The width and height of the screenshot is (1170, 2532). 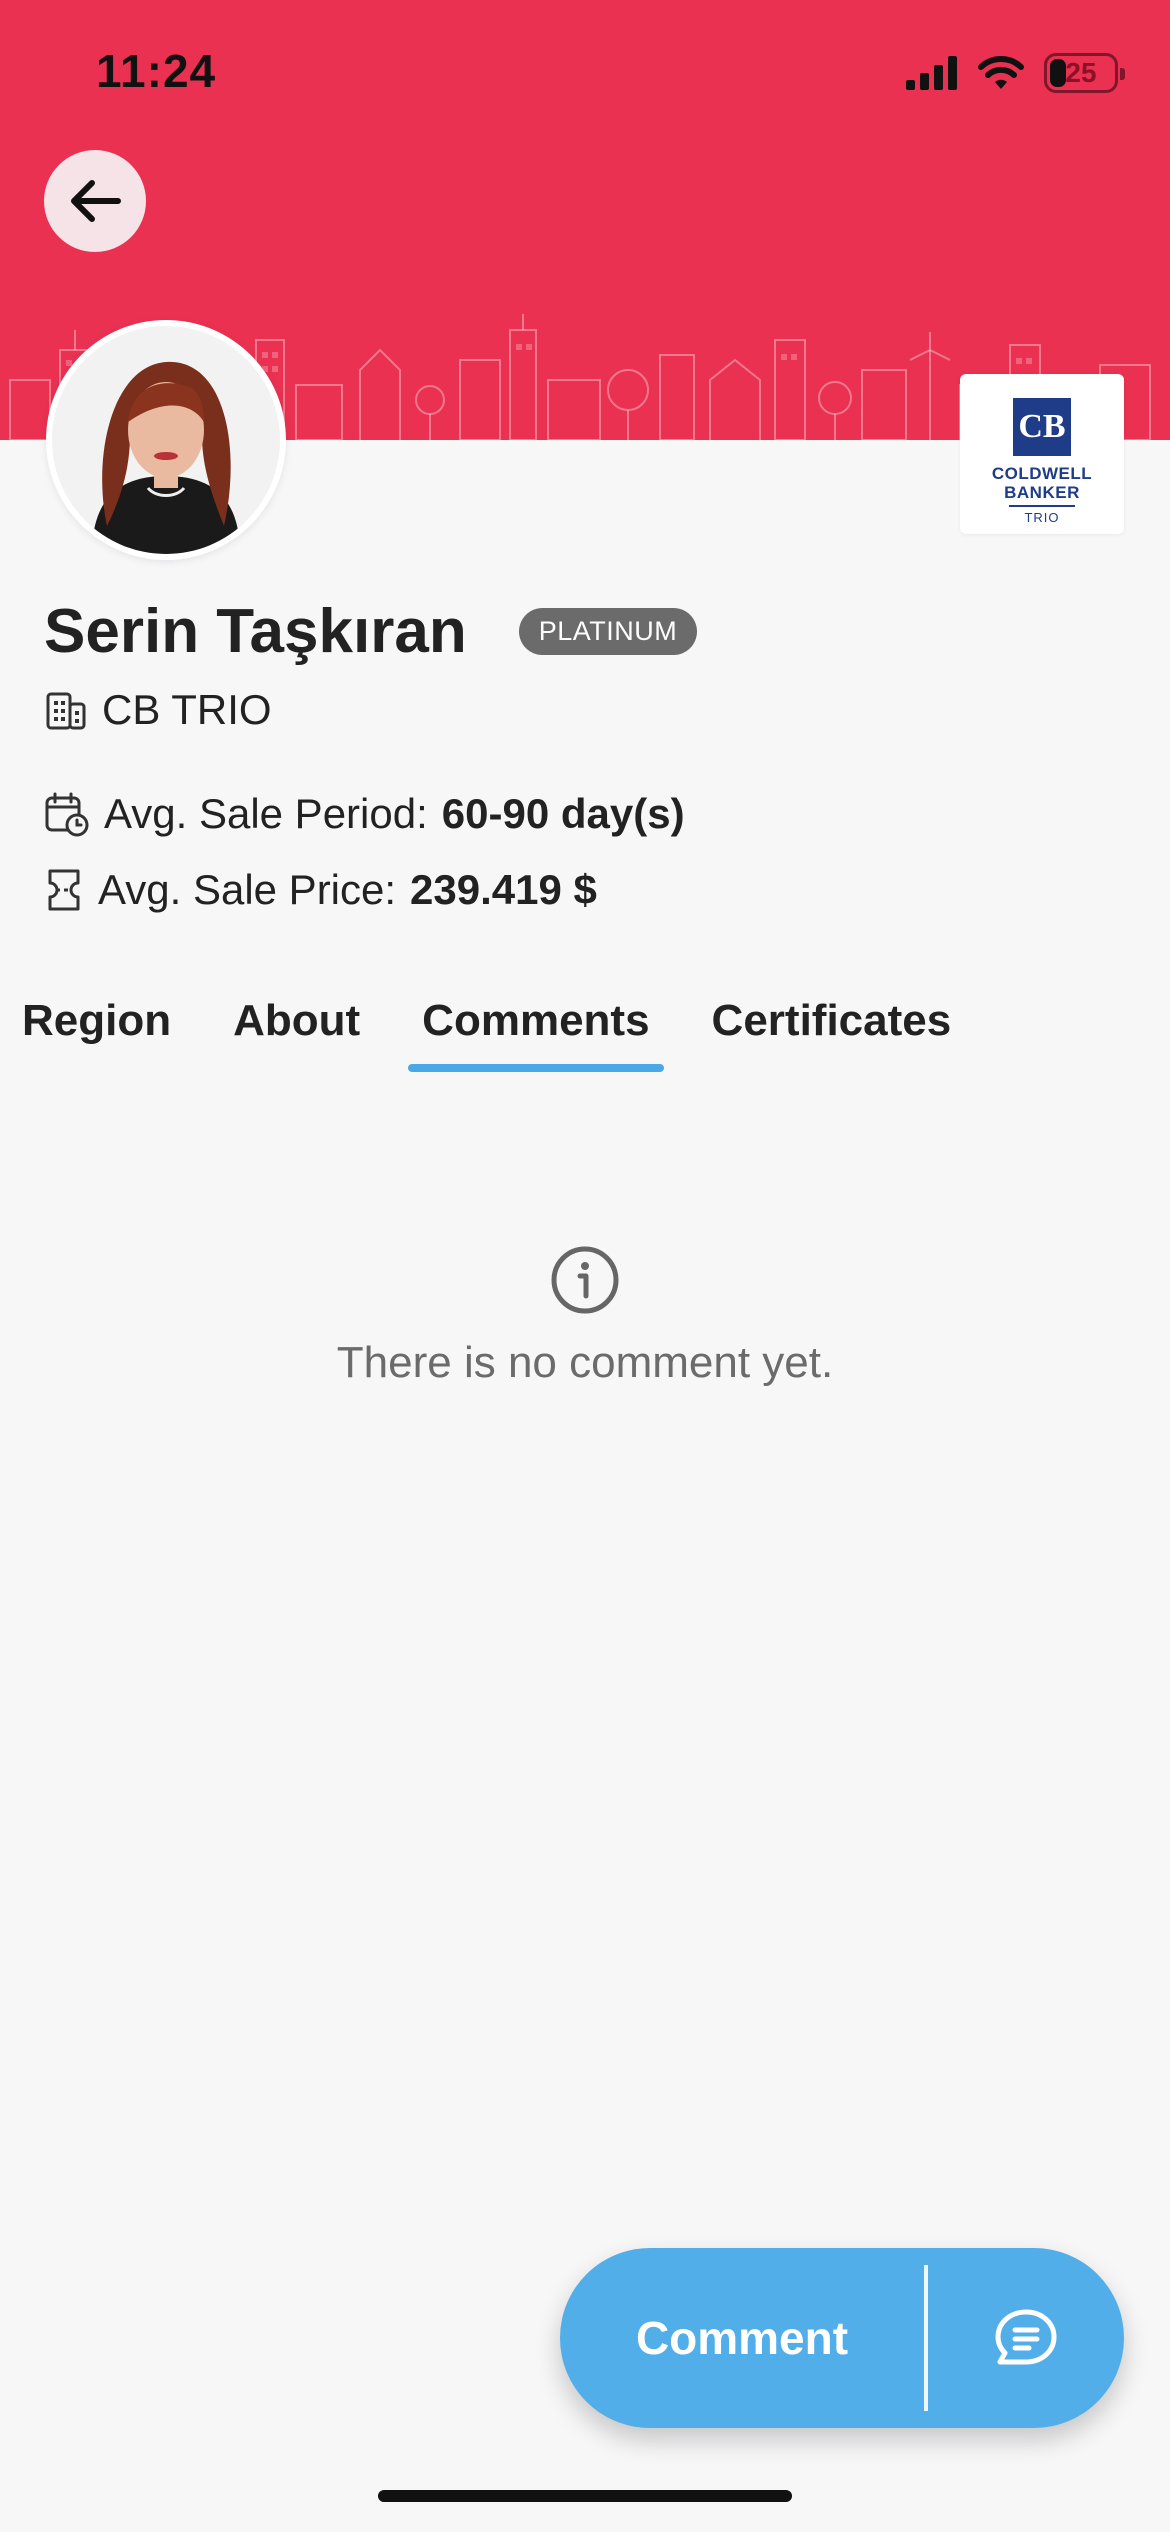 I want to click on comment-button: Comment, so click(x=842, y=2338).